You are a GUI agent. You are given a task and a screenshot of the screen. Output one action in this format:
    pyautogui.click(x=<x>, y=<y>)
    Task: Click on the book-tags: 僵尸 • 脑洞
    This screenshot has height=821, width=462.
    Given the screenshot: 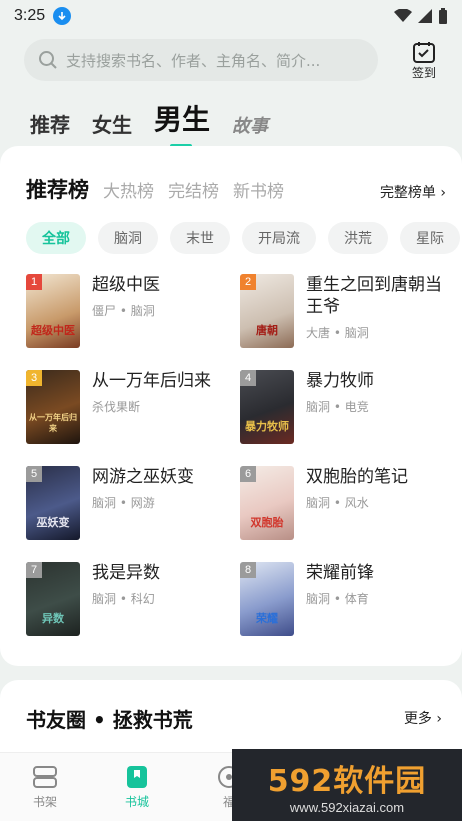 What is the action you would take?
    pyautogui.click(x=123, y=311)
    